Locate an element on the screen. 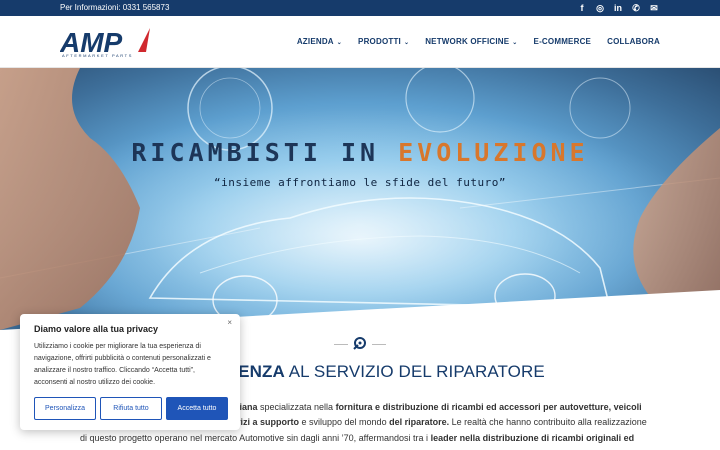 The height and width of the screenshot is (450, 720). gear-wrench-icon is located at coordinates (359, 343).